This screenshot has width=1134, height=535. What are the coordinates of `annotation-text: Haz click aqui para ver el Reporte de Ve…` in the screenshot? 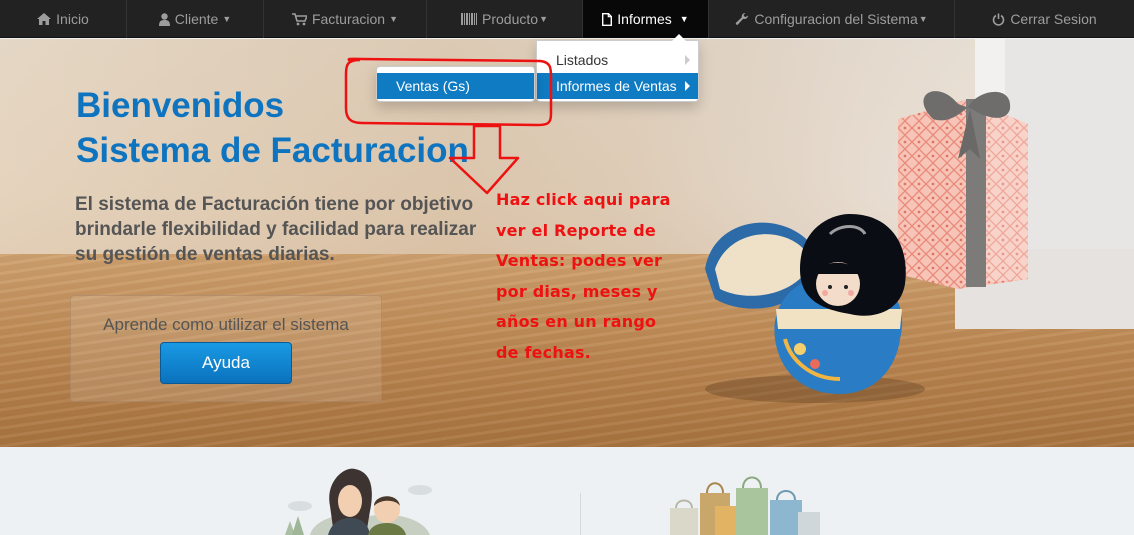 It's located at (598, 276).